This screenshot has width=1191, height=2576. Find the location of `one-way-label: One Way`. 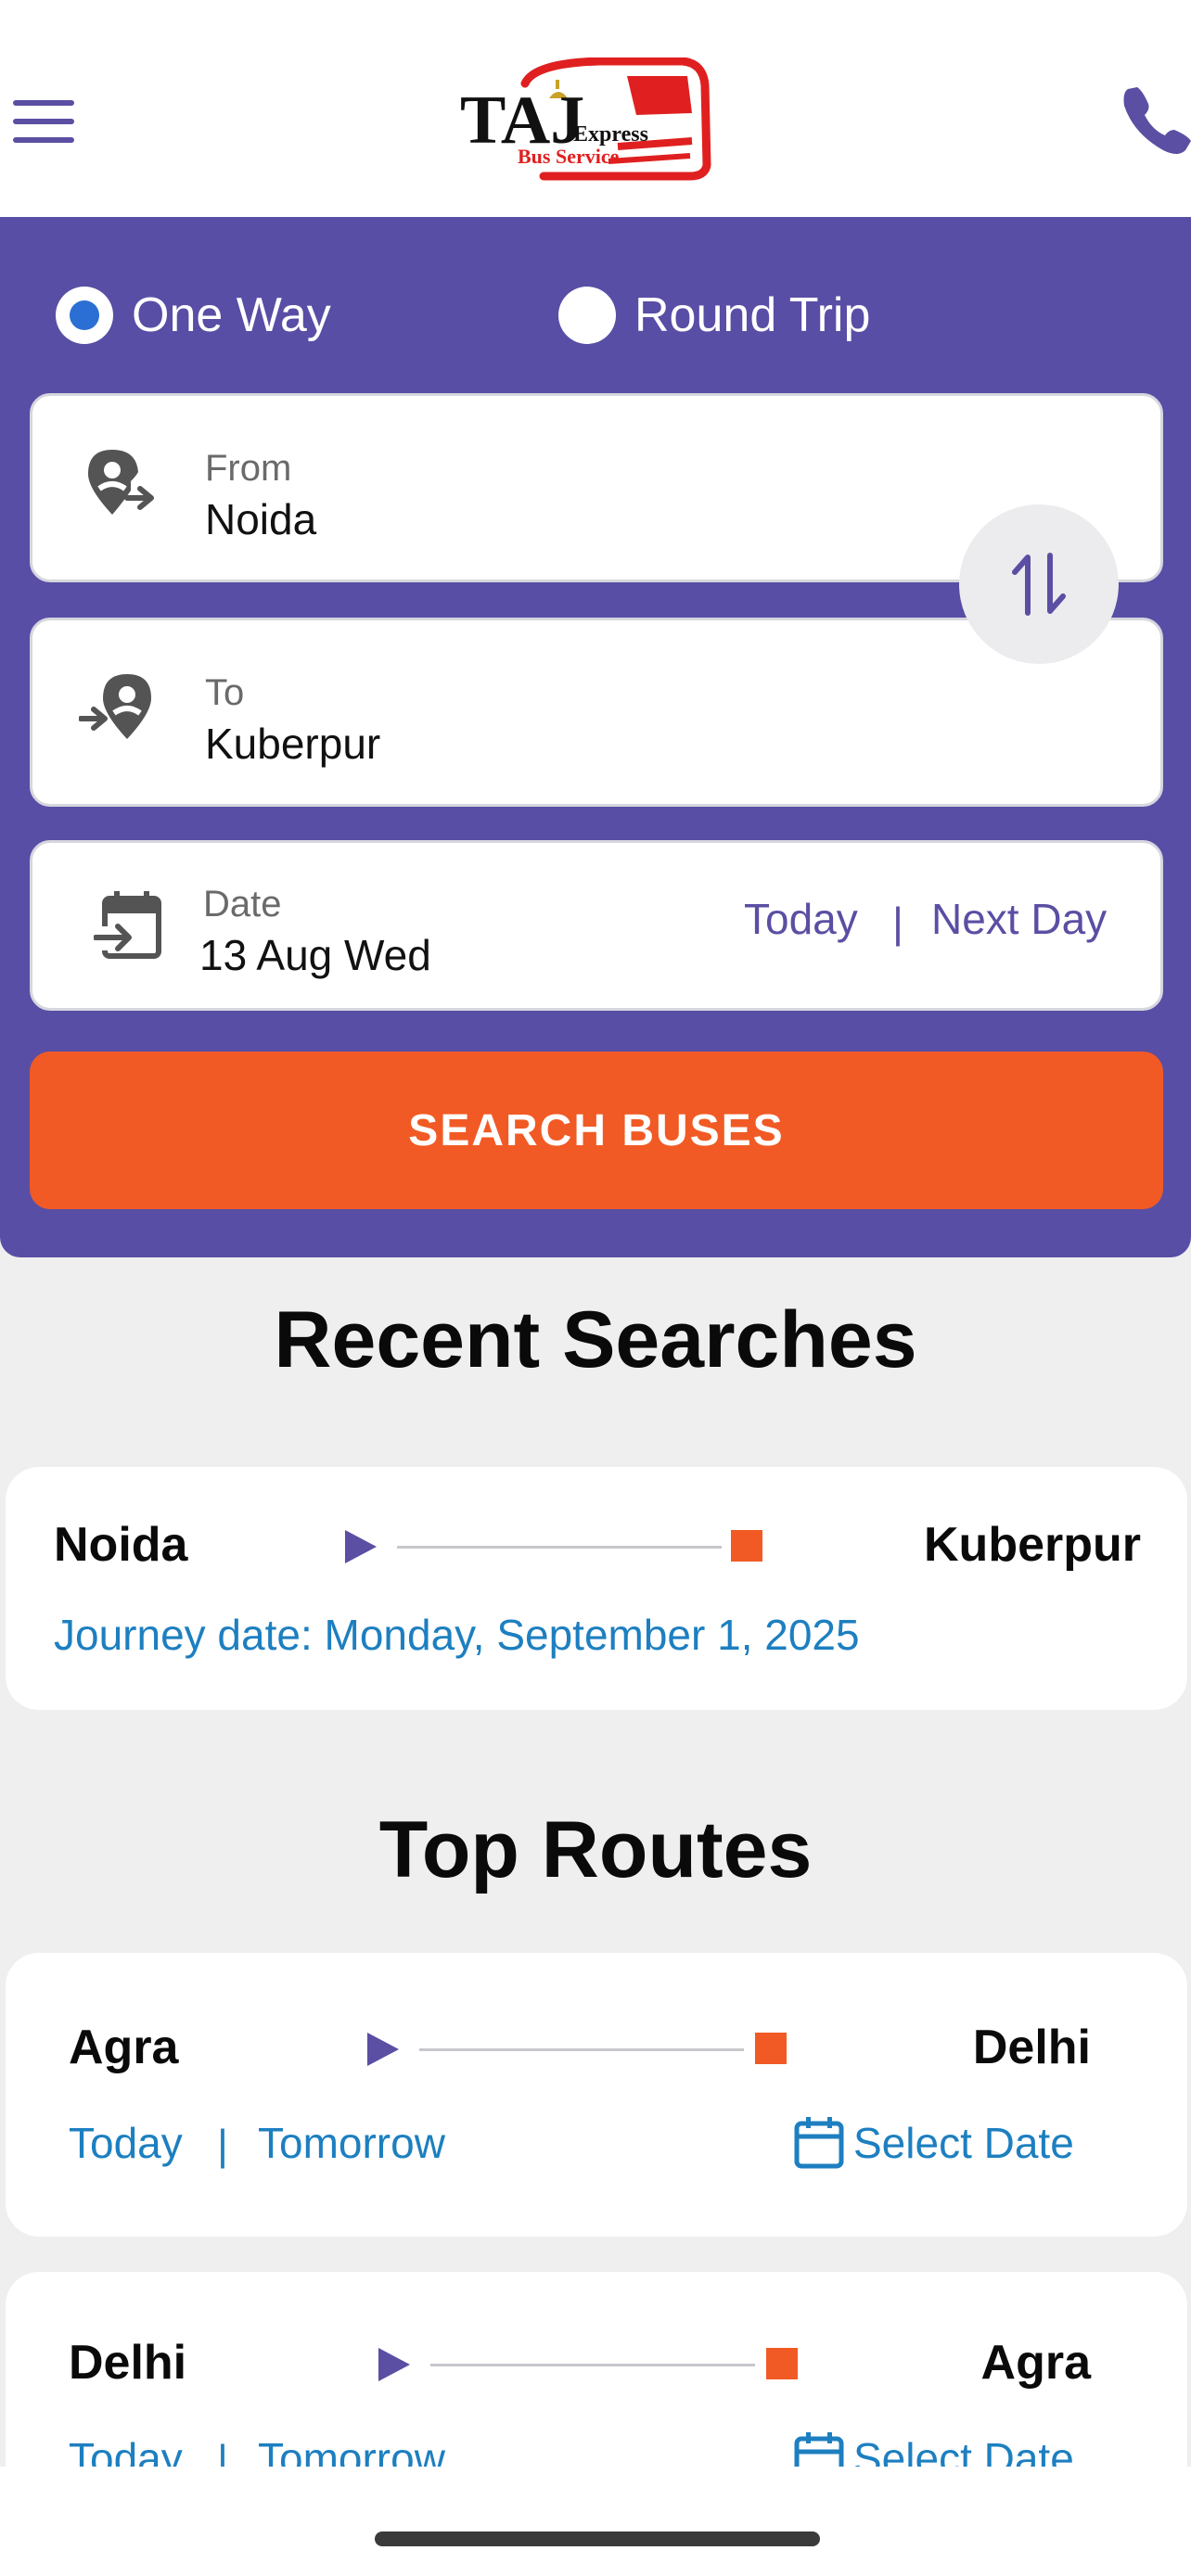

one-way-label: One Way is located at coordinates (231, 315).